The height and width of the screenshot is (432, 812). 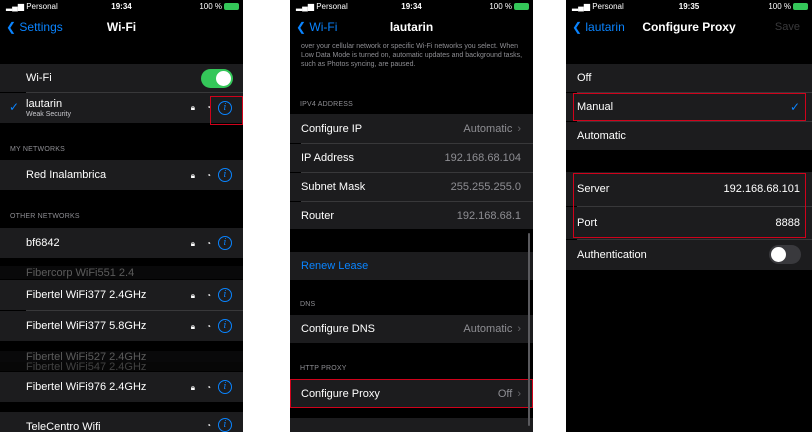 I want to click on nav-bar: ❮ lautarin Configure Proxy Save, so click(x=689, y=28).